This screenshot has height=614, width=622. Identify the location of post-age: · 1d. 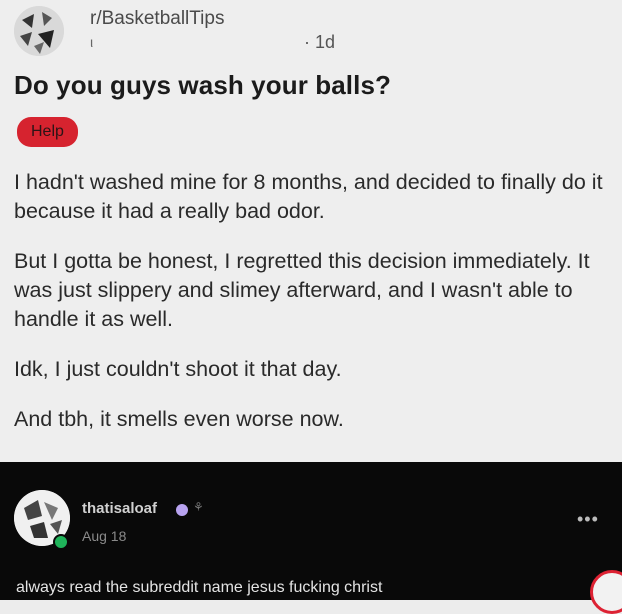
(320, 42).